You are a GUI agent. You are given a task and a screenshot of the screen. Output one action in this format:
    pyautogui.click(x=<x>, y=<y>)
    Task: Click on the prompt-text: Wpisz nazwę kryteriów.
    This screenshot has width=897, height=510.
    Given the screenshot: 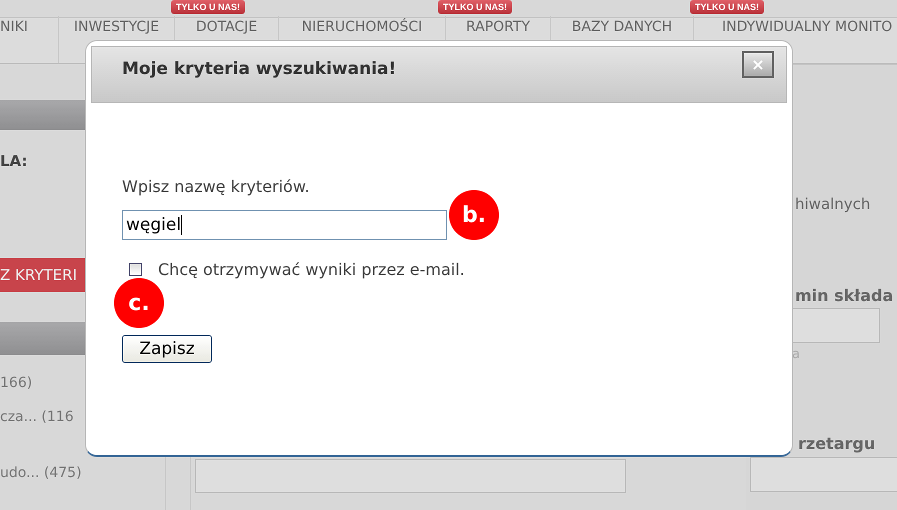 What is the action you would take?
    pyautogui.click(x=216, y=186)
    